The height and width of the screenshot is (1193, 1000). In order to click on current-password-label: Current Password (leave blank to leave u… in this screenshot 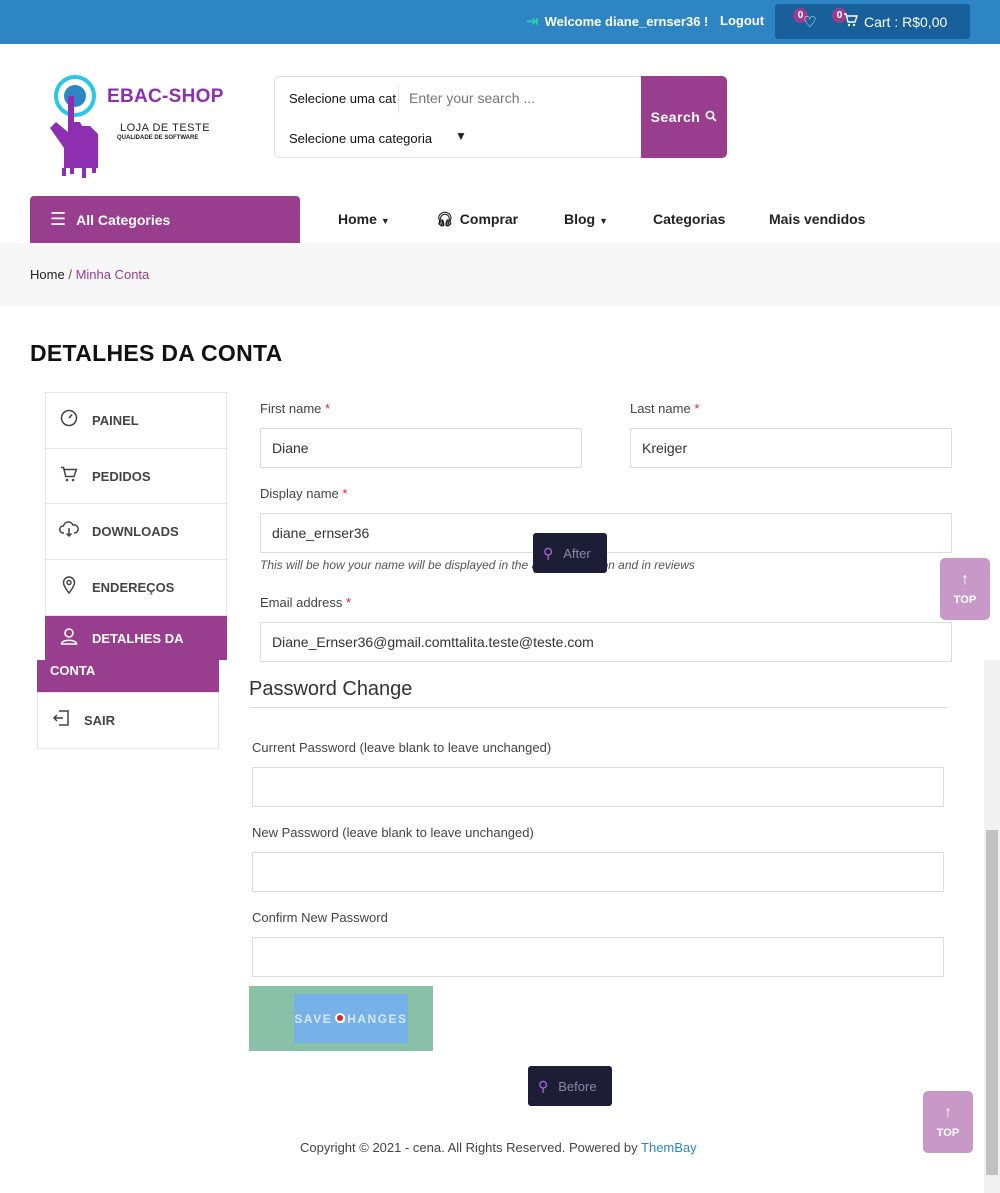, I will do `click(402, 747)`.